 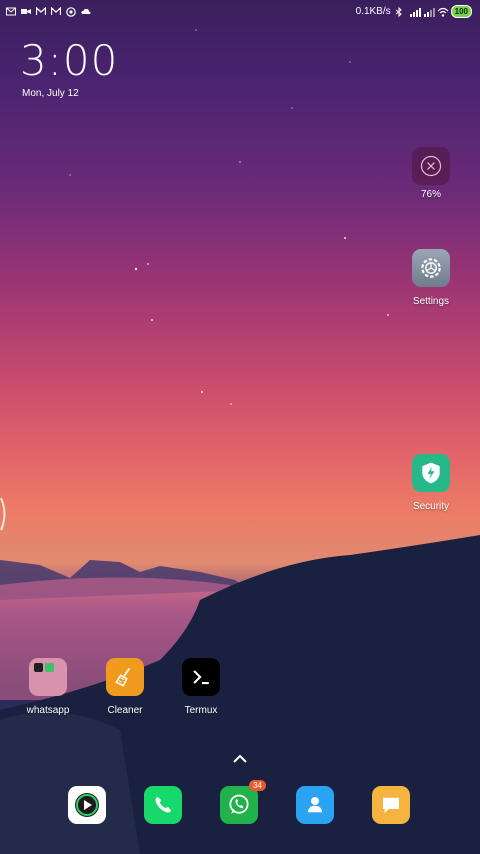 What do you see at coordinates (48, 710) in the screenshot?
I see `whatsapp-folder-label: whatsapp` at bounding box center [48, 710].